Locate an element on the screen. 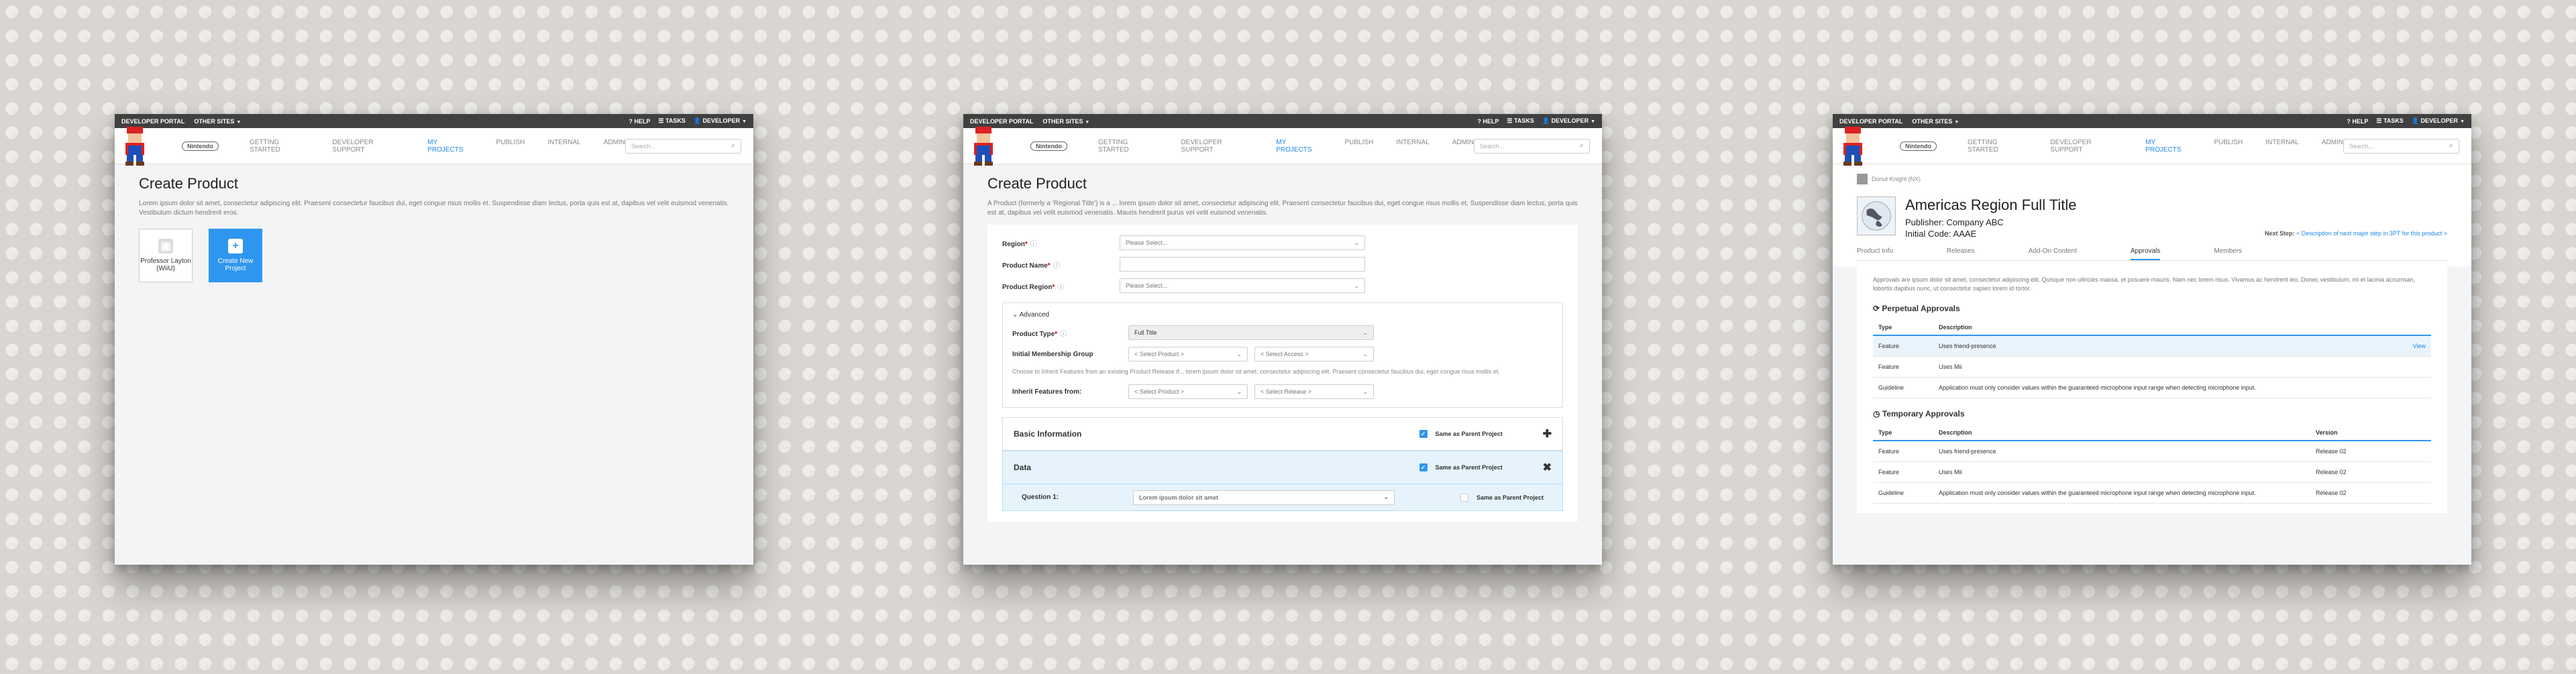 This screenshot has width=2576, height=674. view-link: View is located at coordinates (2419, 346).